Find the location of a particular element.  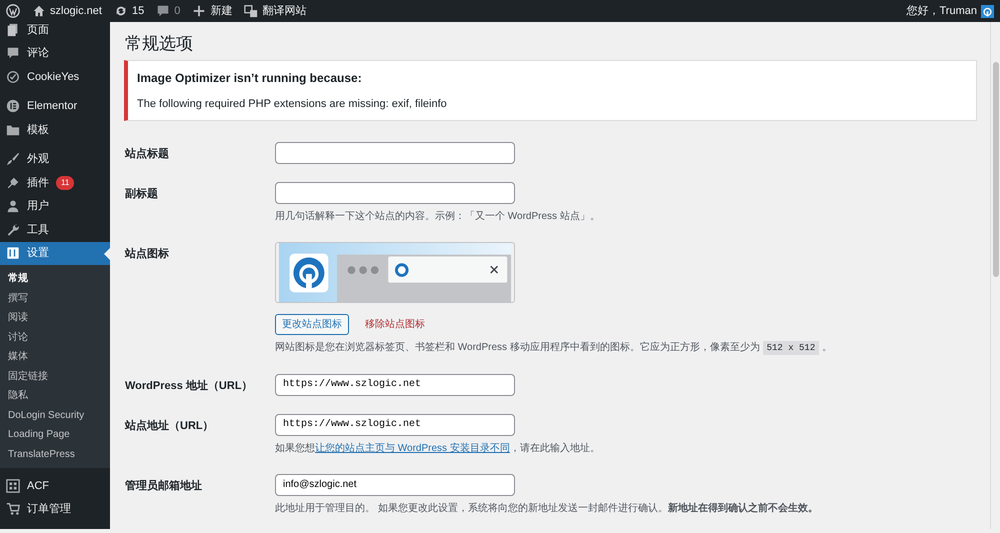

field-description: 此地址用于管理目的。 如果您更改此设置，系统将向您的新地址发送一封邮件进行确认。新地址在得到确认之前不会生效。 is located at coordinates (546, 508).